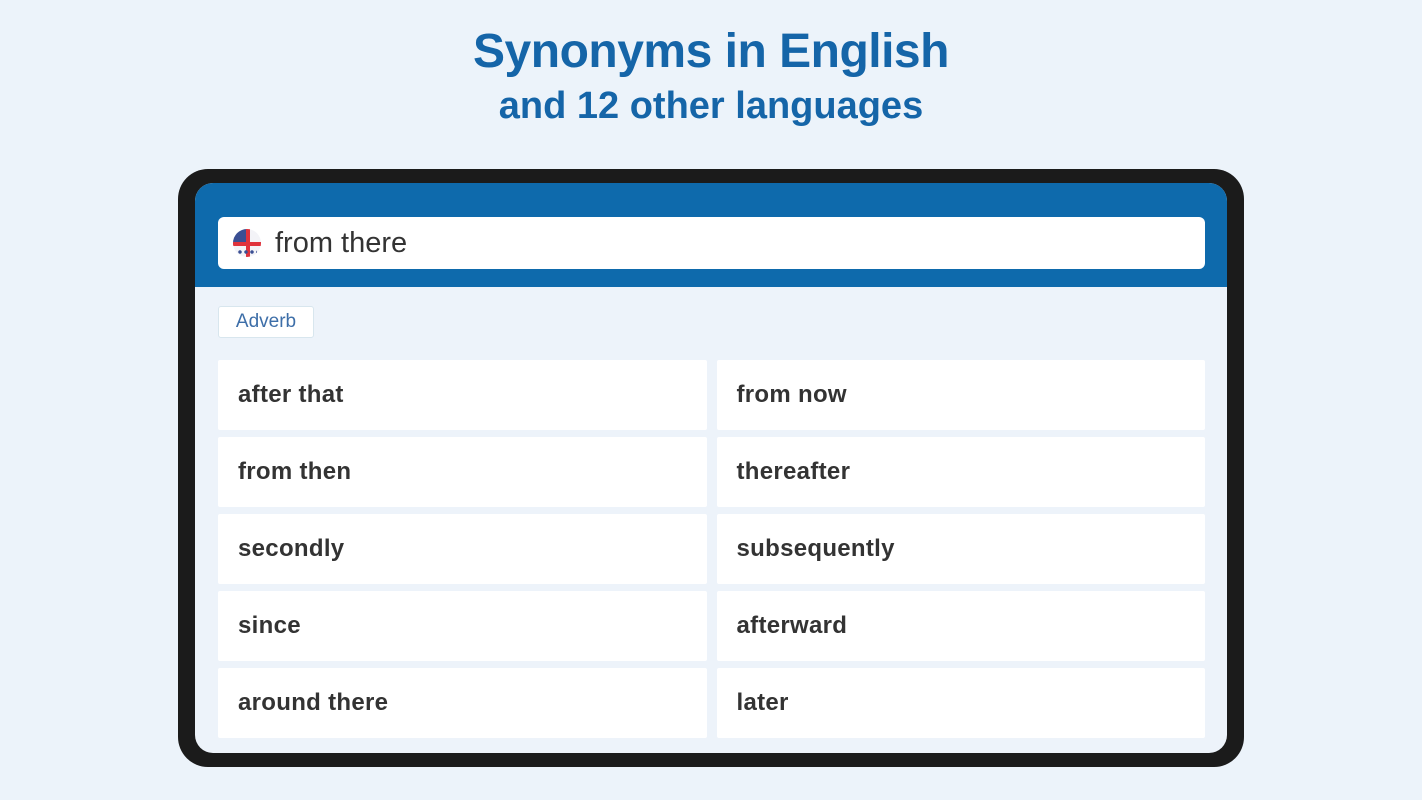 The width and height of the screenshot is (1422, 800). Describe the element at coordinates (462, 395) in the screenshot. I see `synonym-item: after that` at that location.